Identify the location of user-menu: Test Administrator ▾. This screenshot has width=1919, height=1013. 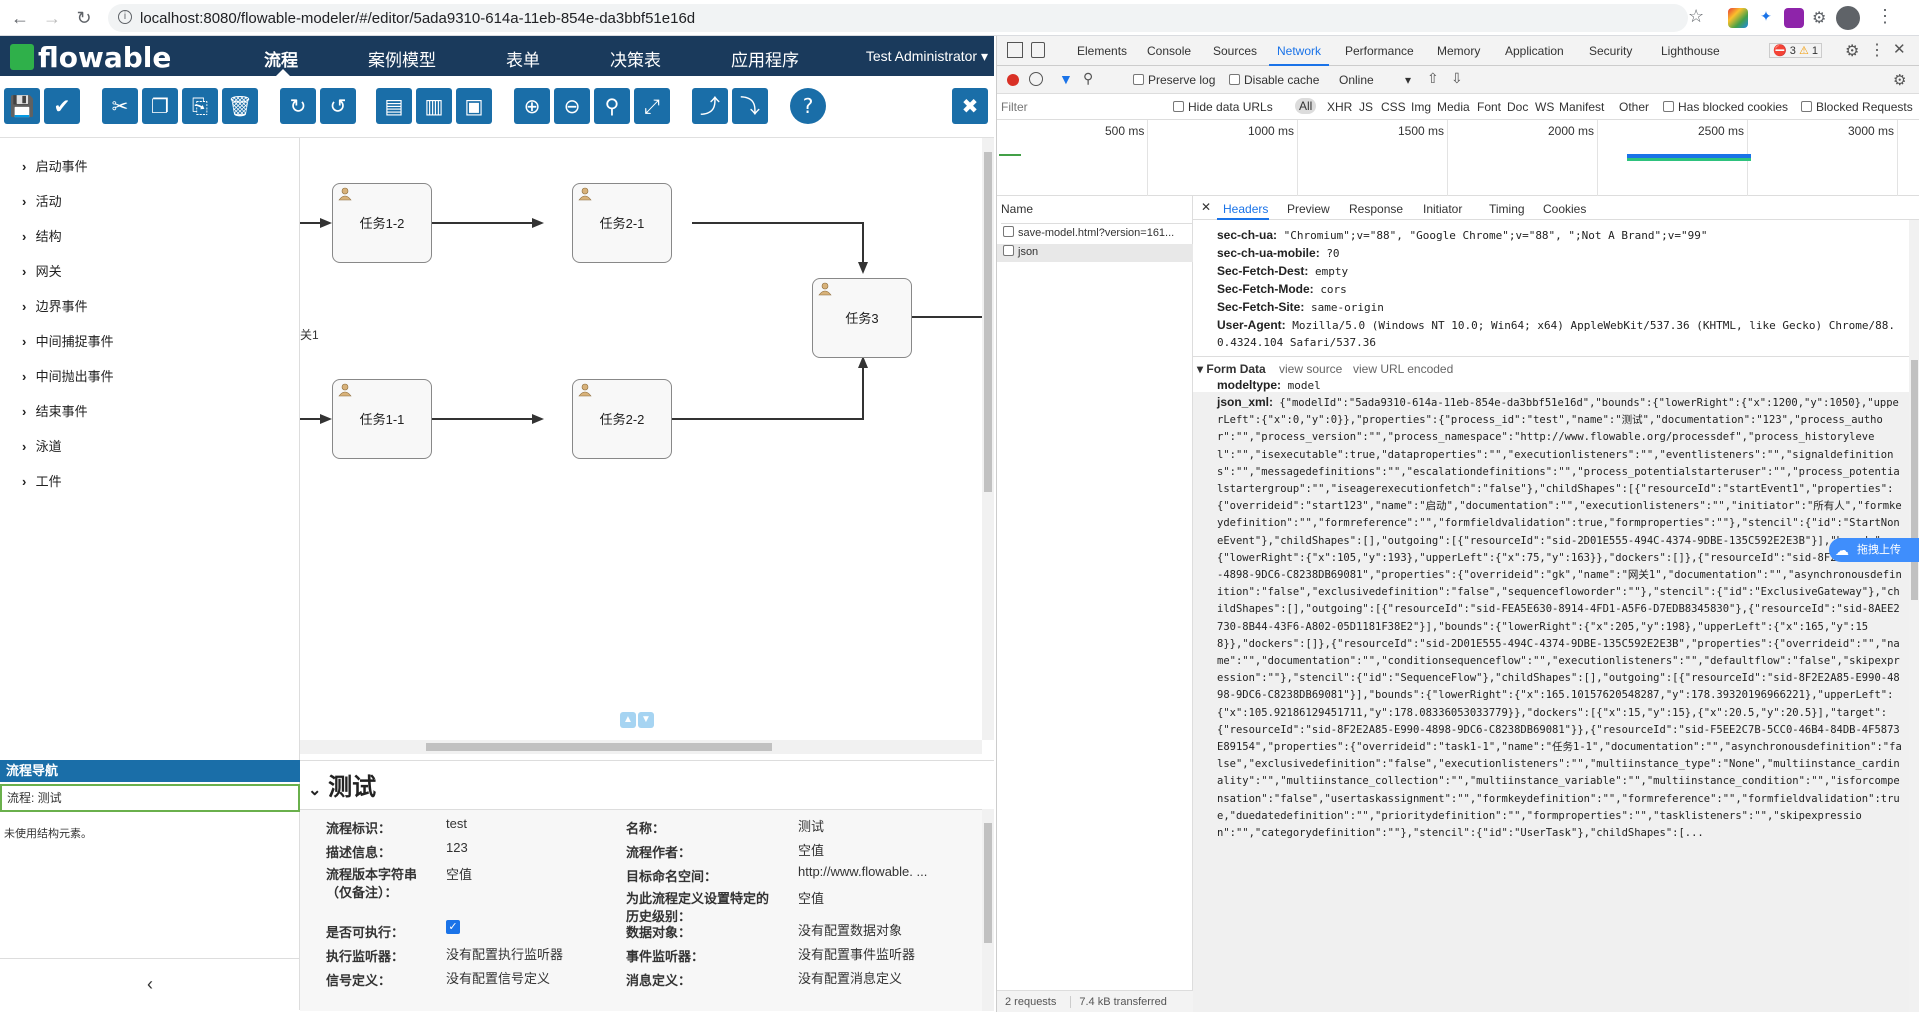
(927, 56).